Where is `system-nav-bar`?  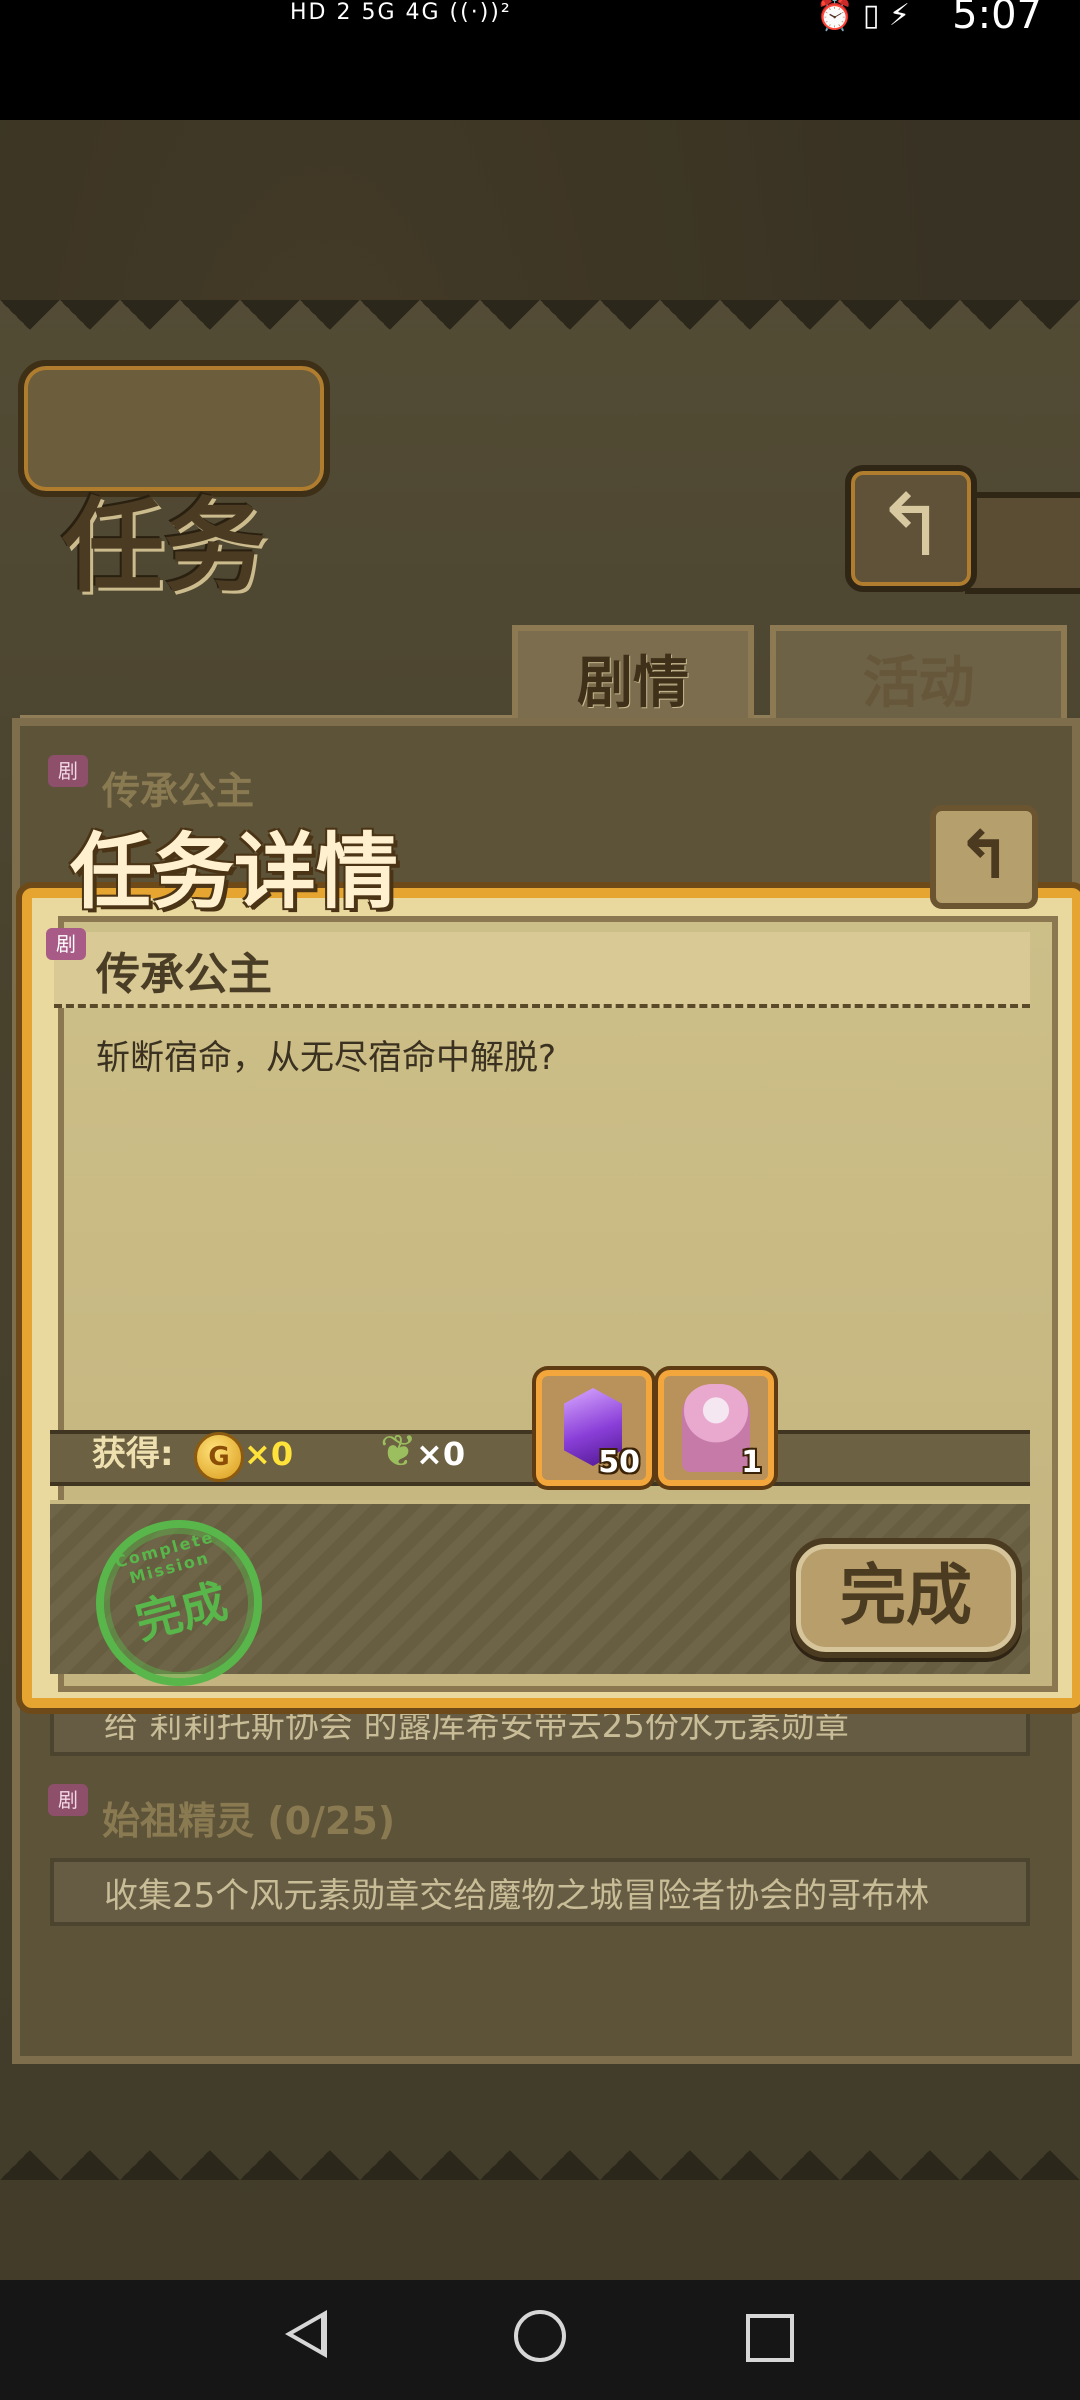 system-nav-bar is located at coordinates (540, 2340).